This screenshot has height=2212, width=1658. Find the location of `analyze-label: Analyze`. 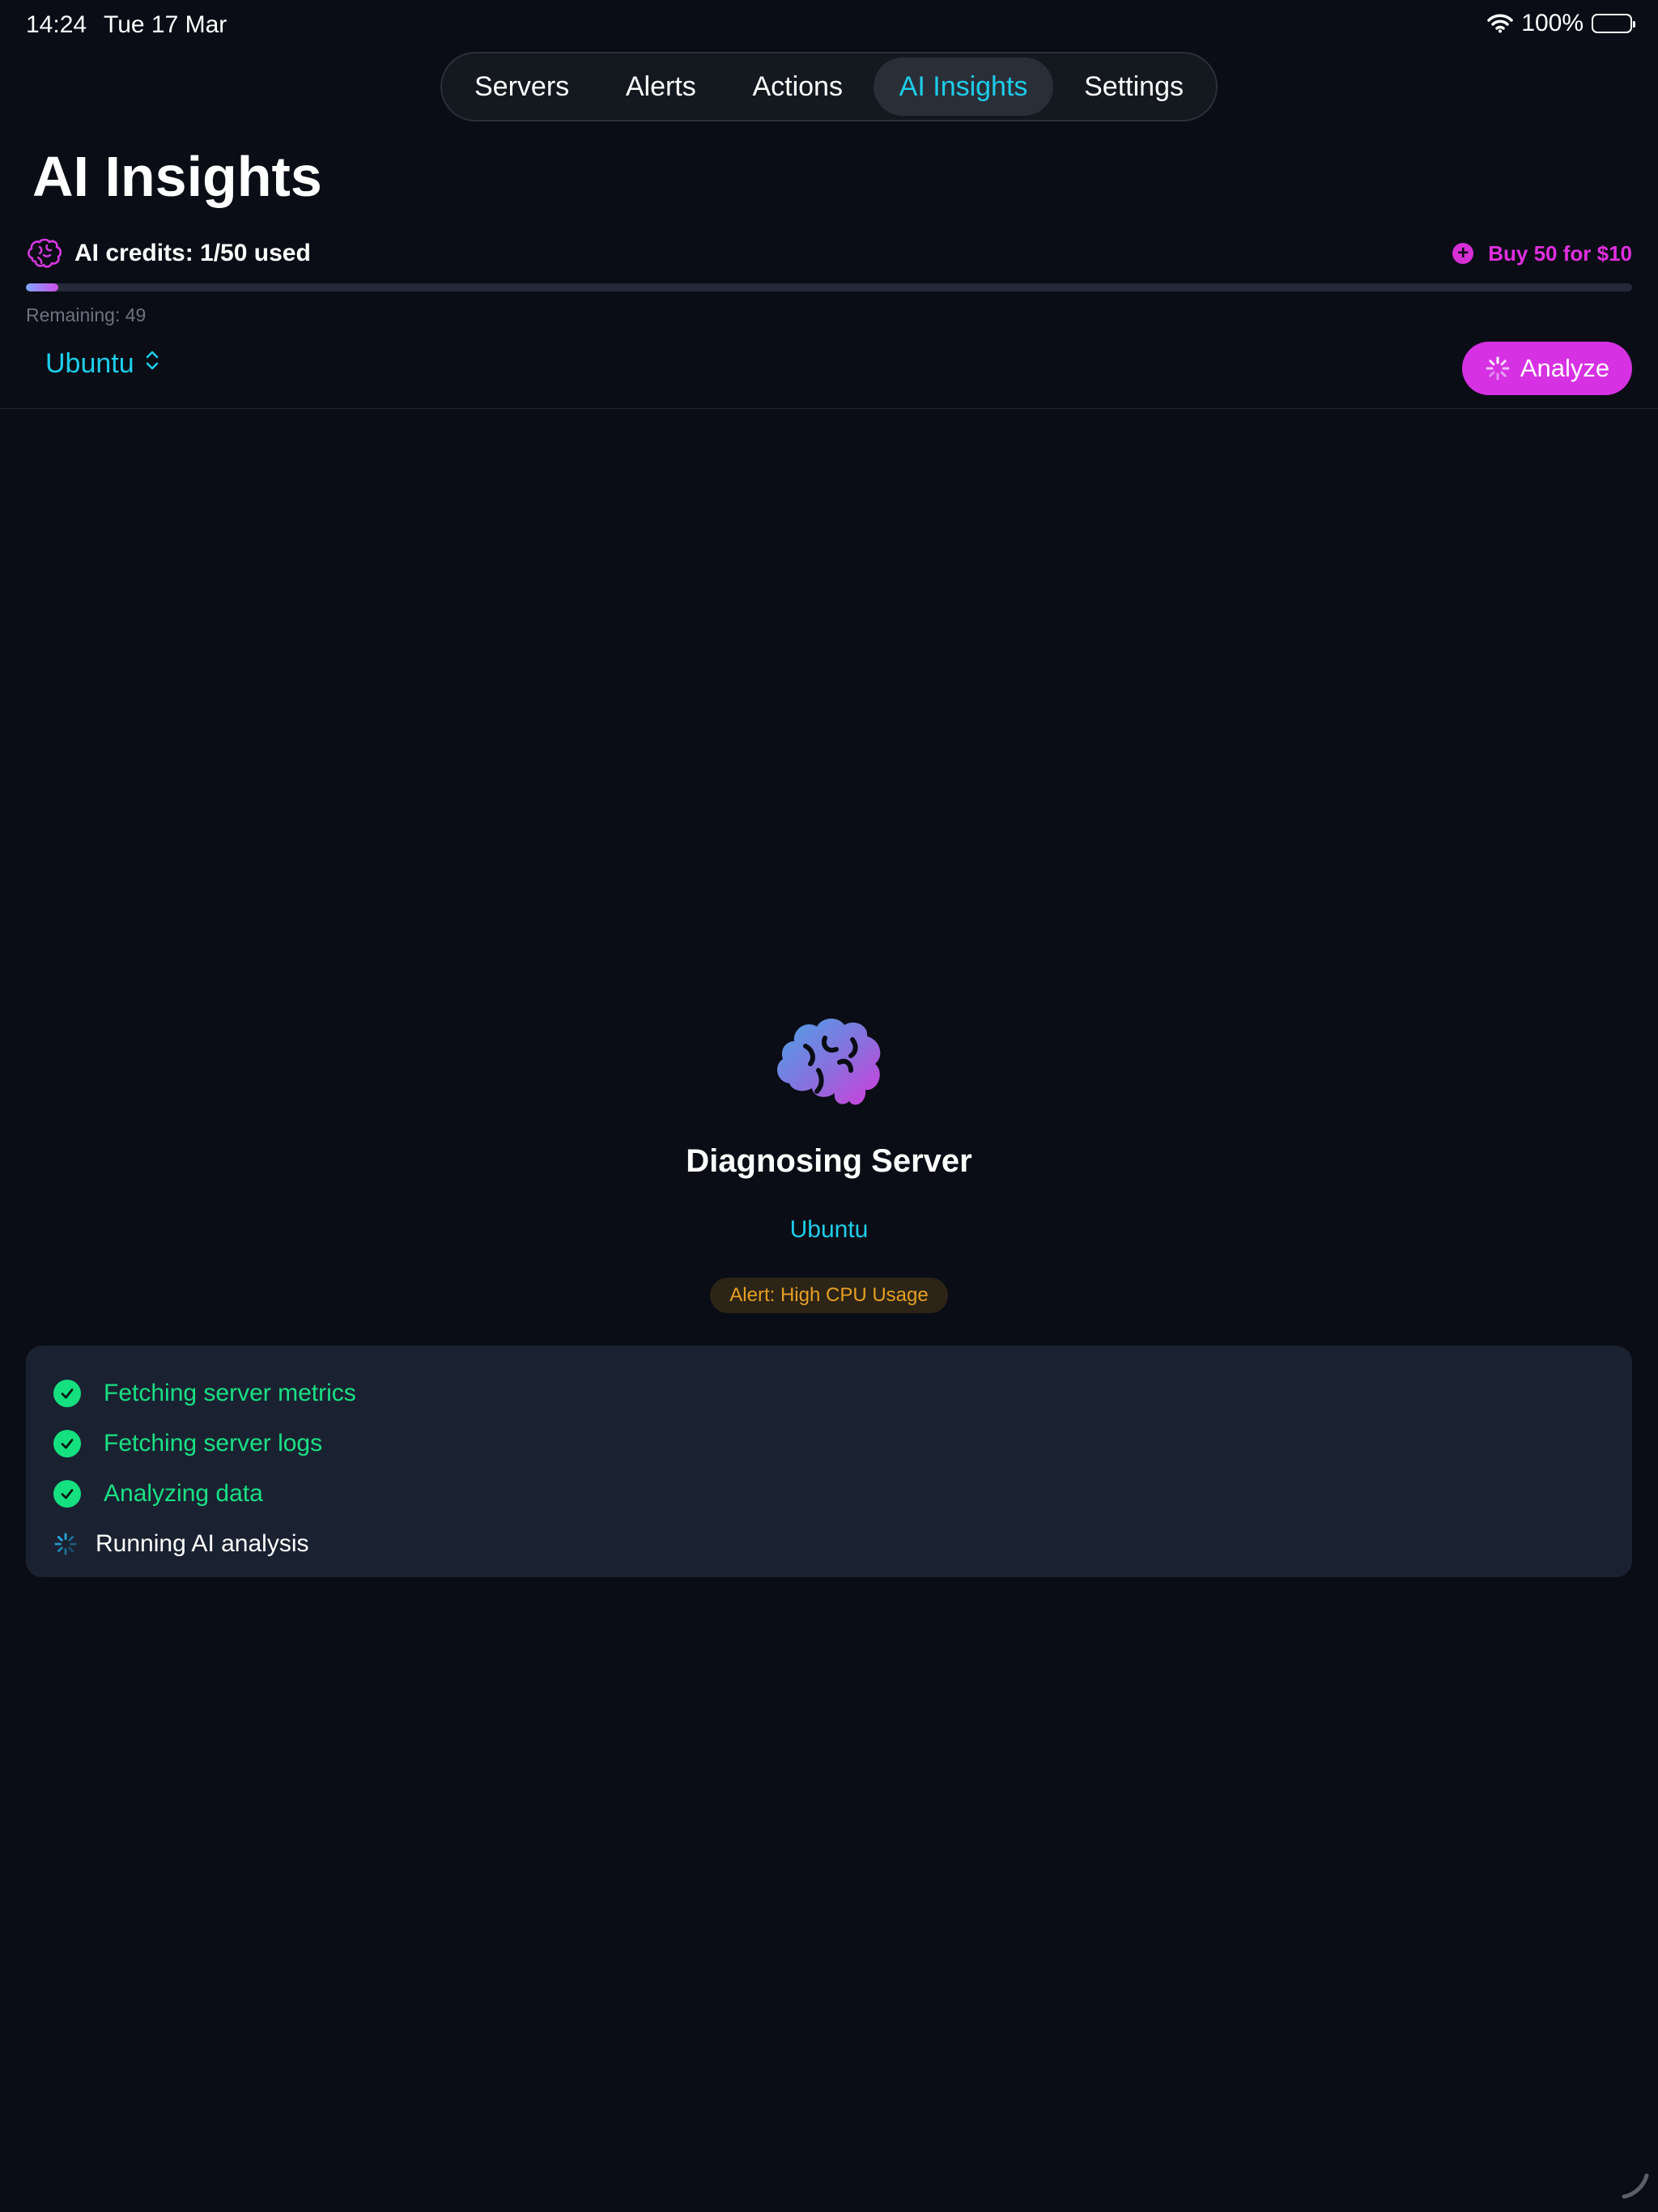

analyze-label: Analyze is located at coordinates (1565, 368).